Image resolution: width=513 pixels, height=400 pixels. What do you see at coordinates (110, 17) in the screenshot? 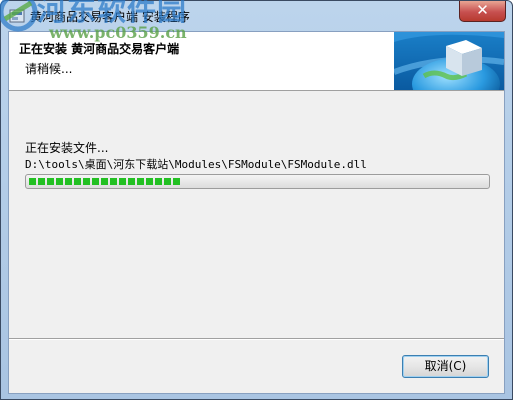
I see `window-title: 黄河商品交易客户端 安装程序` at bounding box center [110, 17].